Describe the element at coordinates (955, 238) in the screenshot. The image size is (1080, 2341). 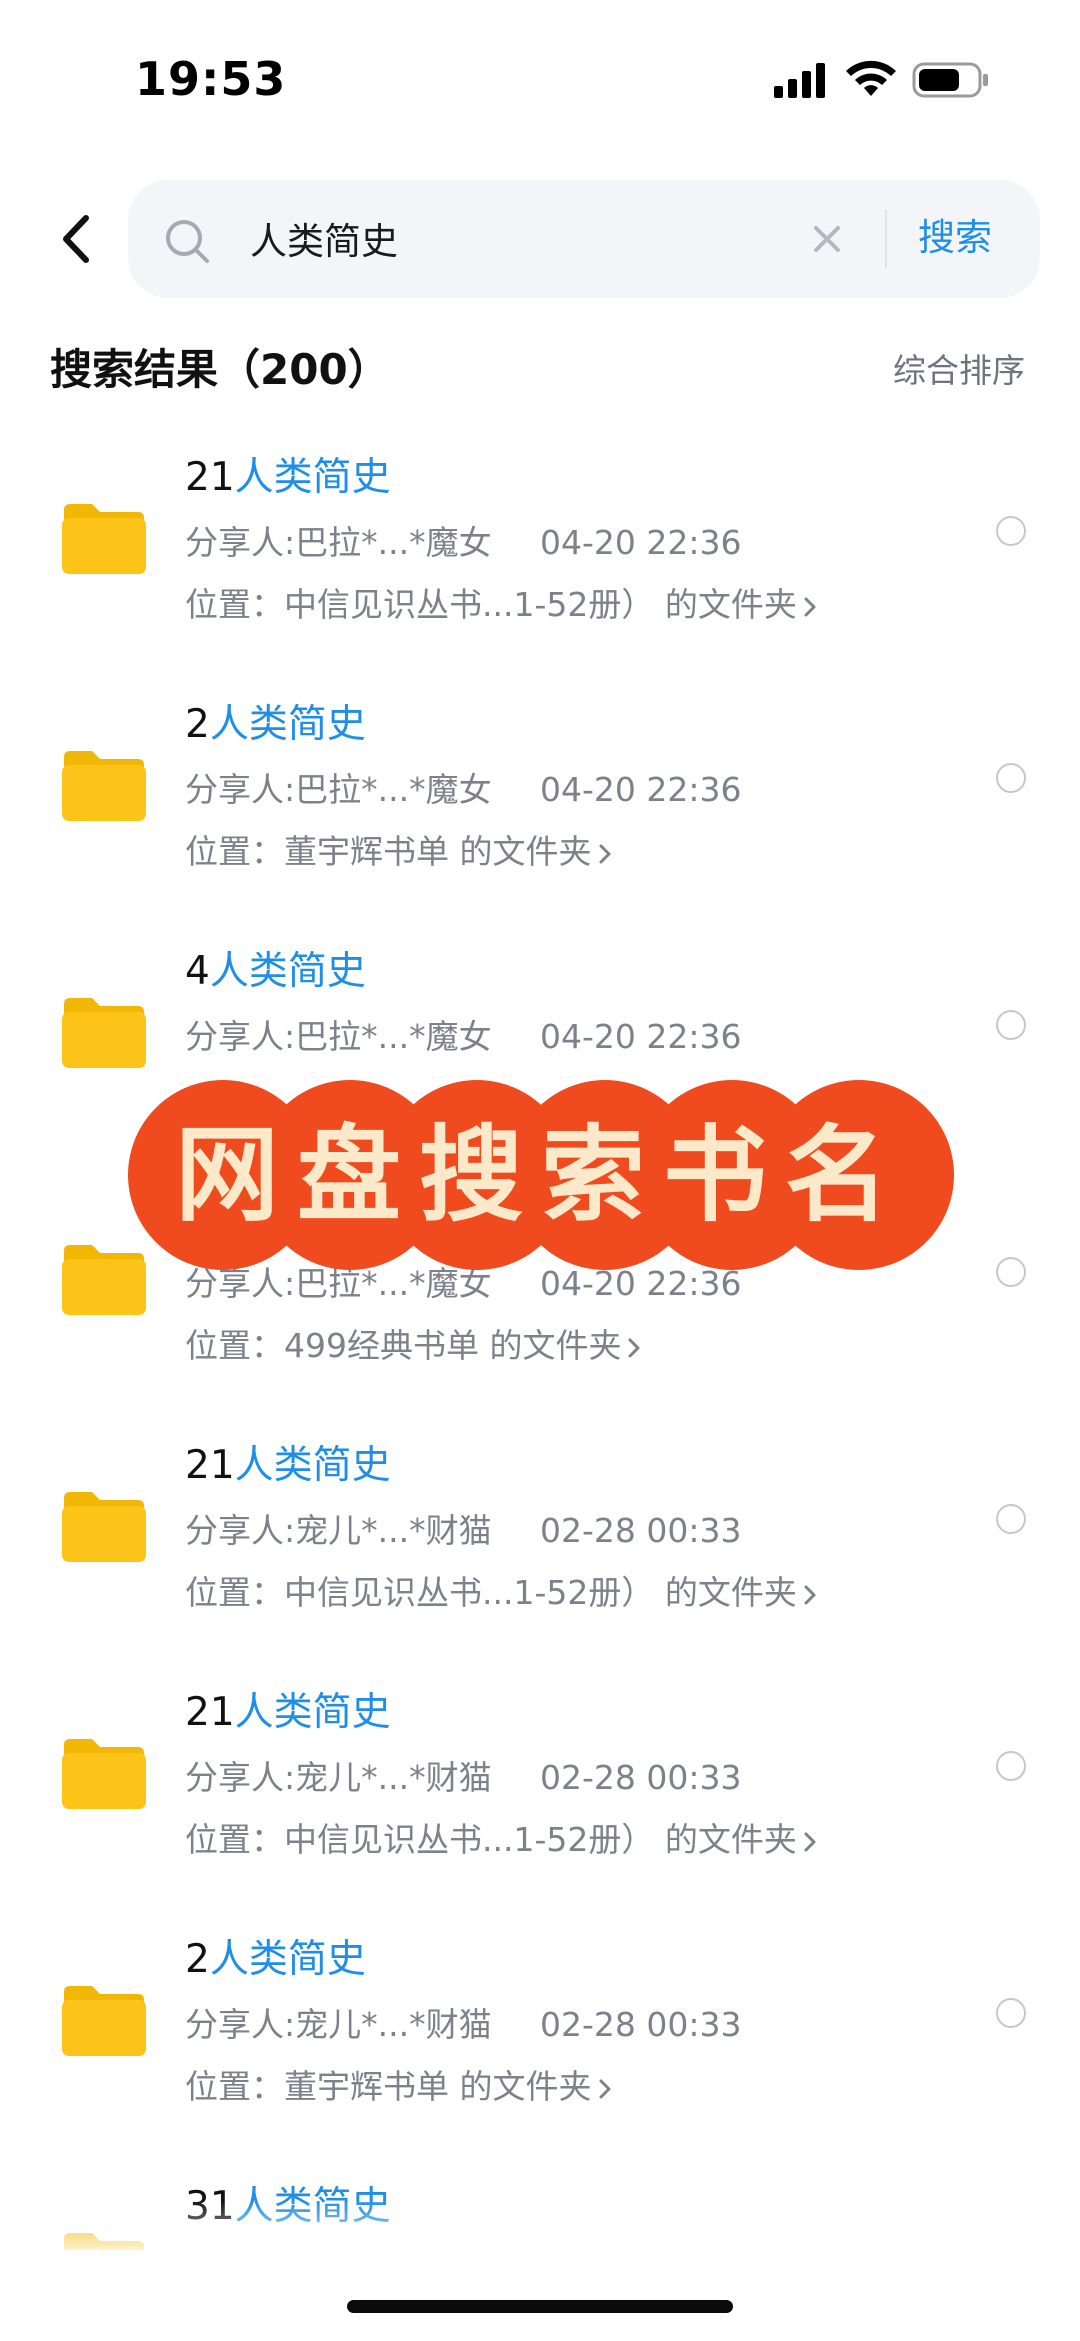
I see `search-button: 搜索` at that location.